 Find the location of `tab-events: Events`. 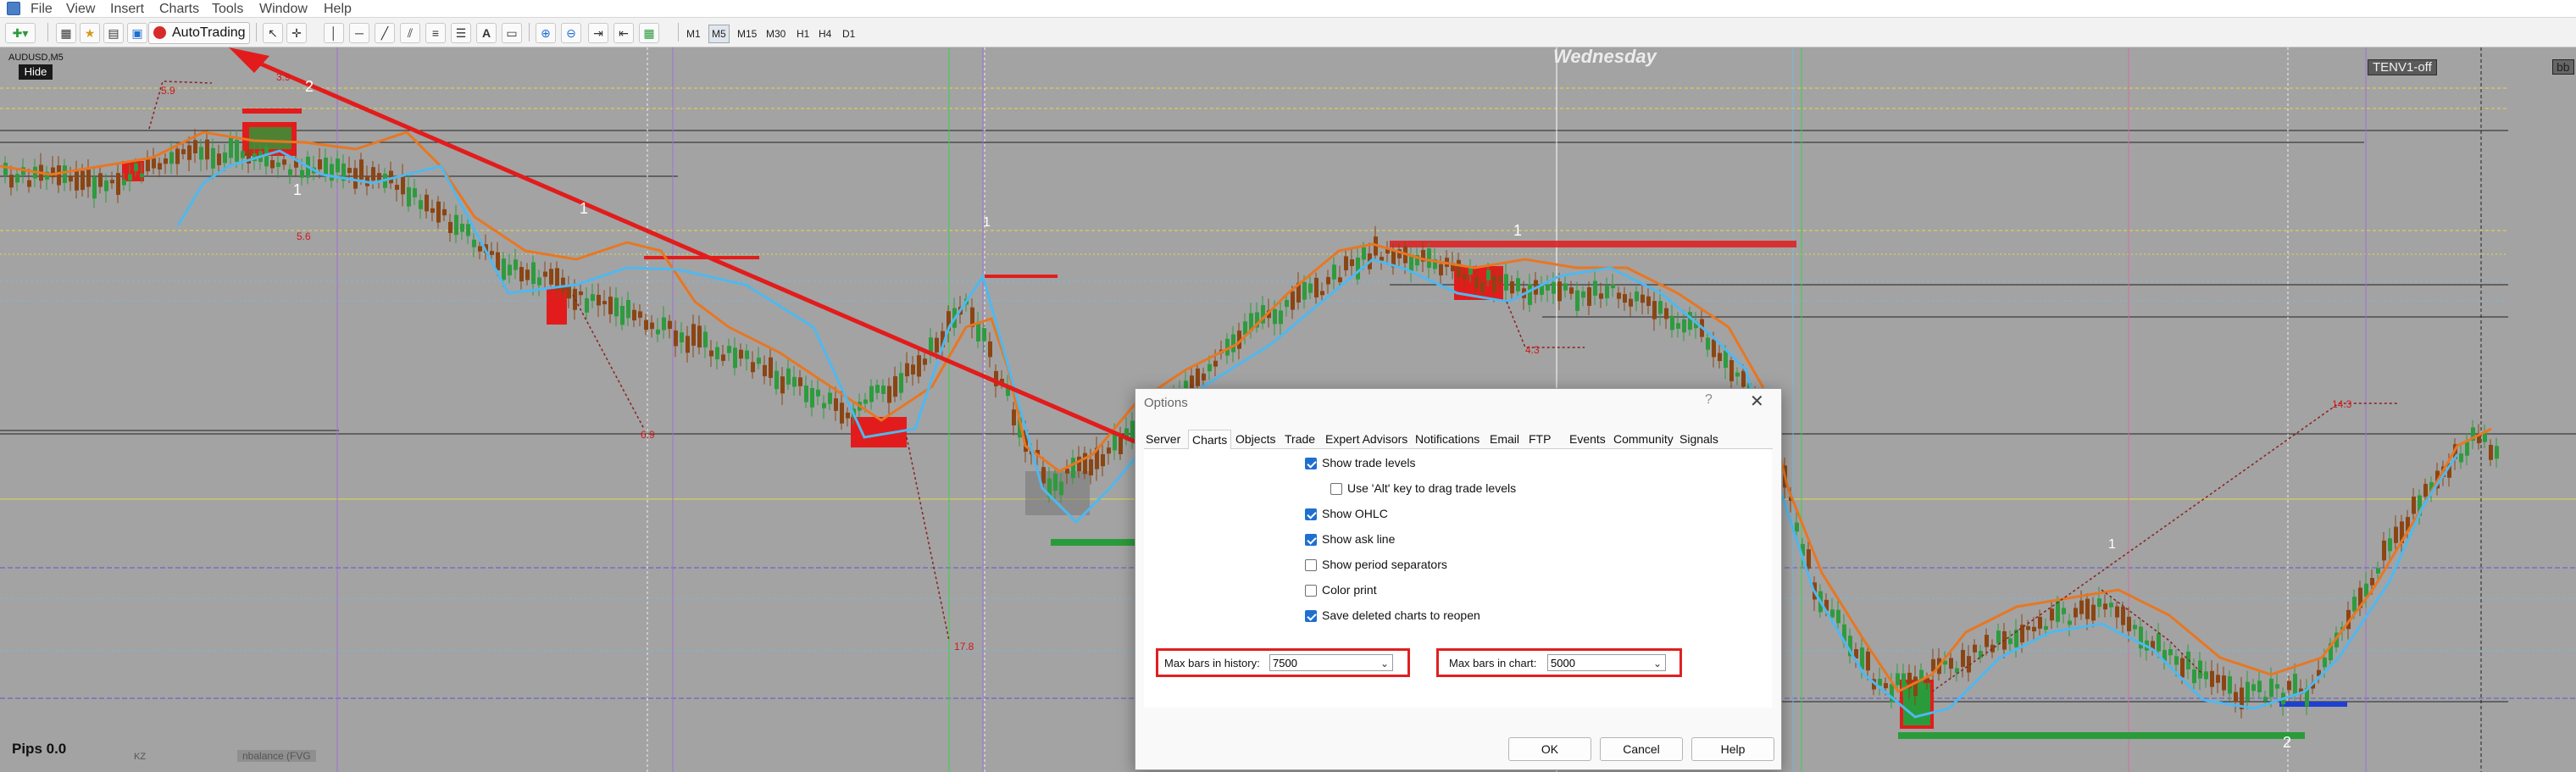

tab-events: Events is located at coordinates (1587, 439).